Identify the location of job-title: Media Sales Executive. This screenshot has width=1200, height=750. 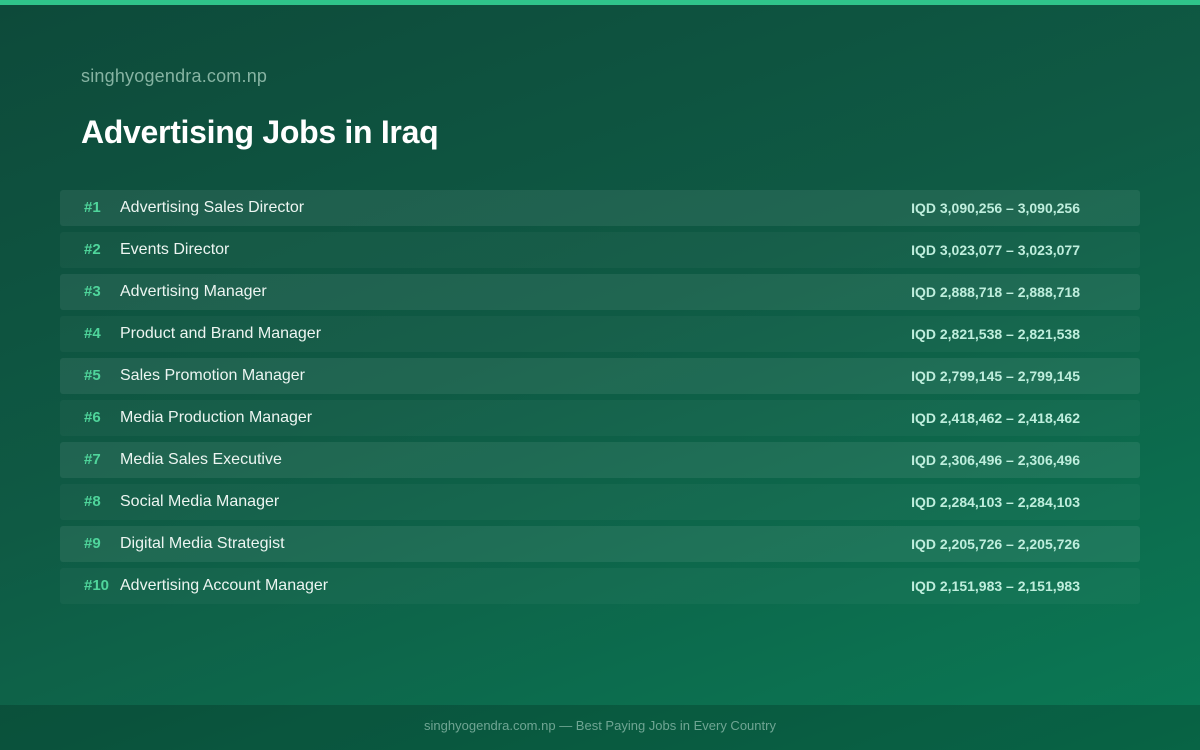
(201, 459).